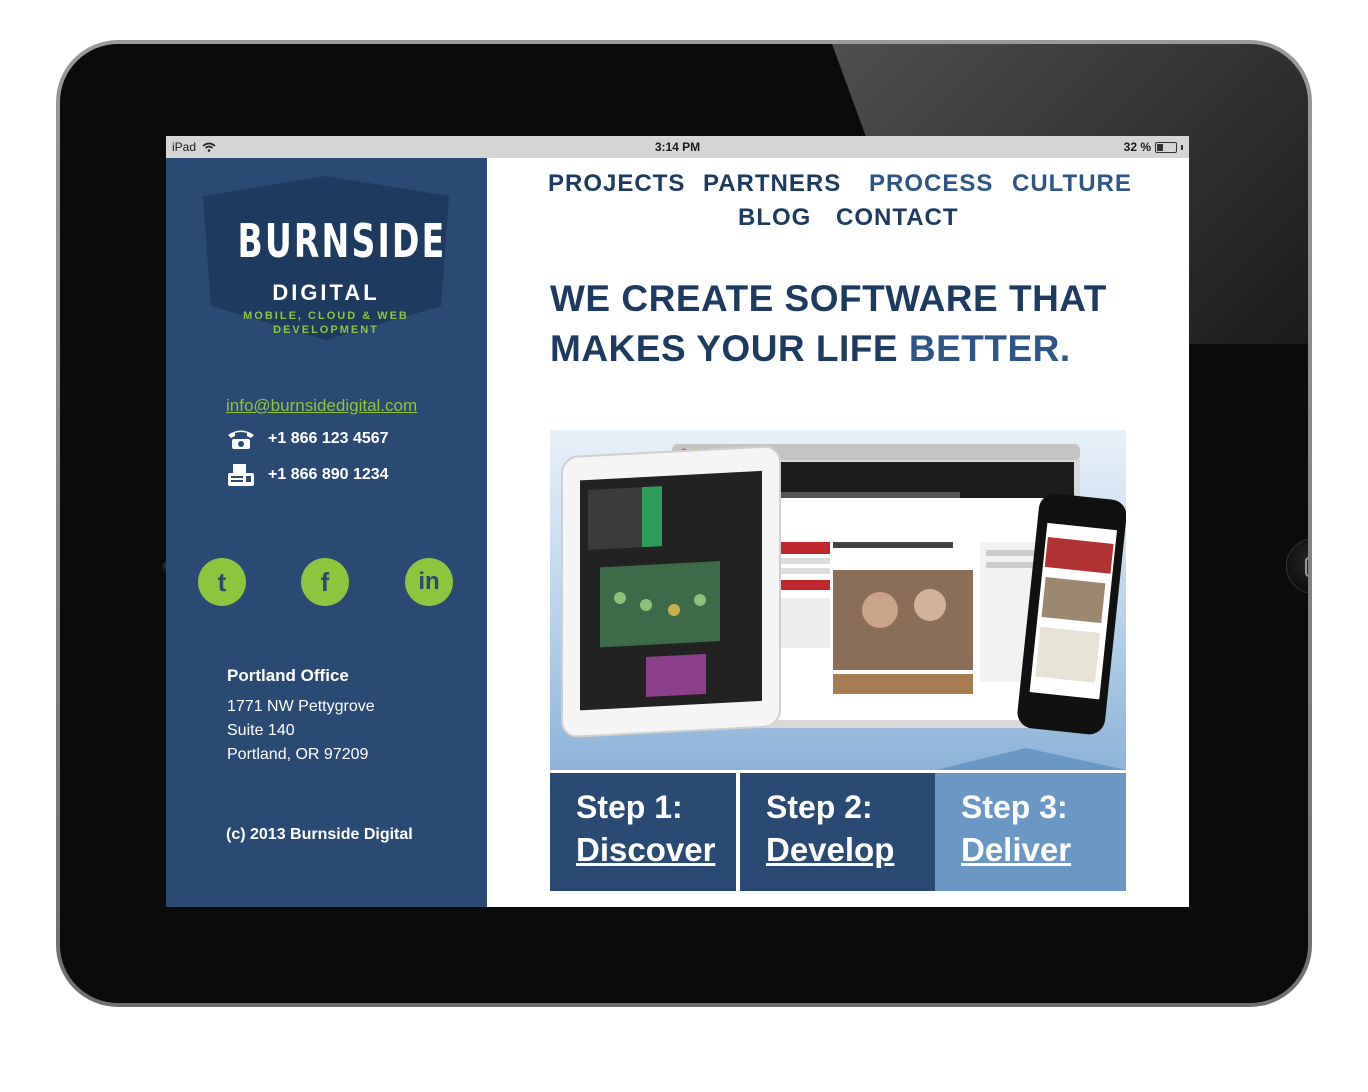 The height and width of the screenshot is (1092, 1368). What do you see at coordinates (241, 475) in the screenshot?
I see `fax-icon` at bounding box center [241, 475].